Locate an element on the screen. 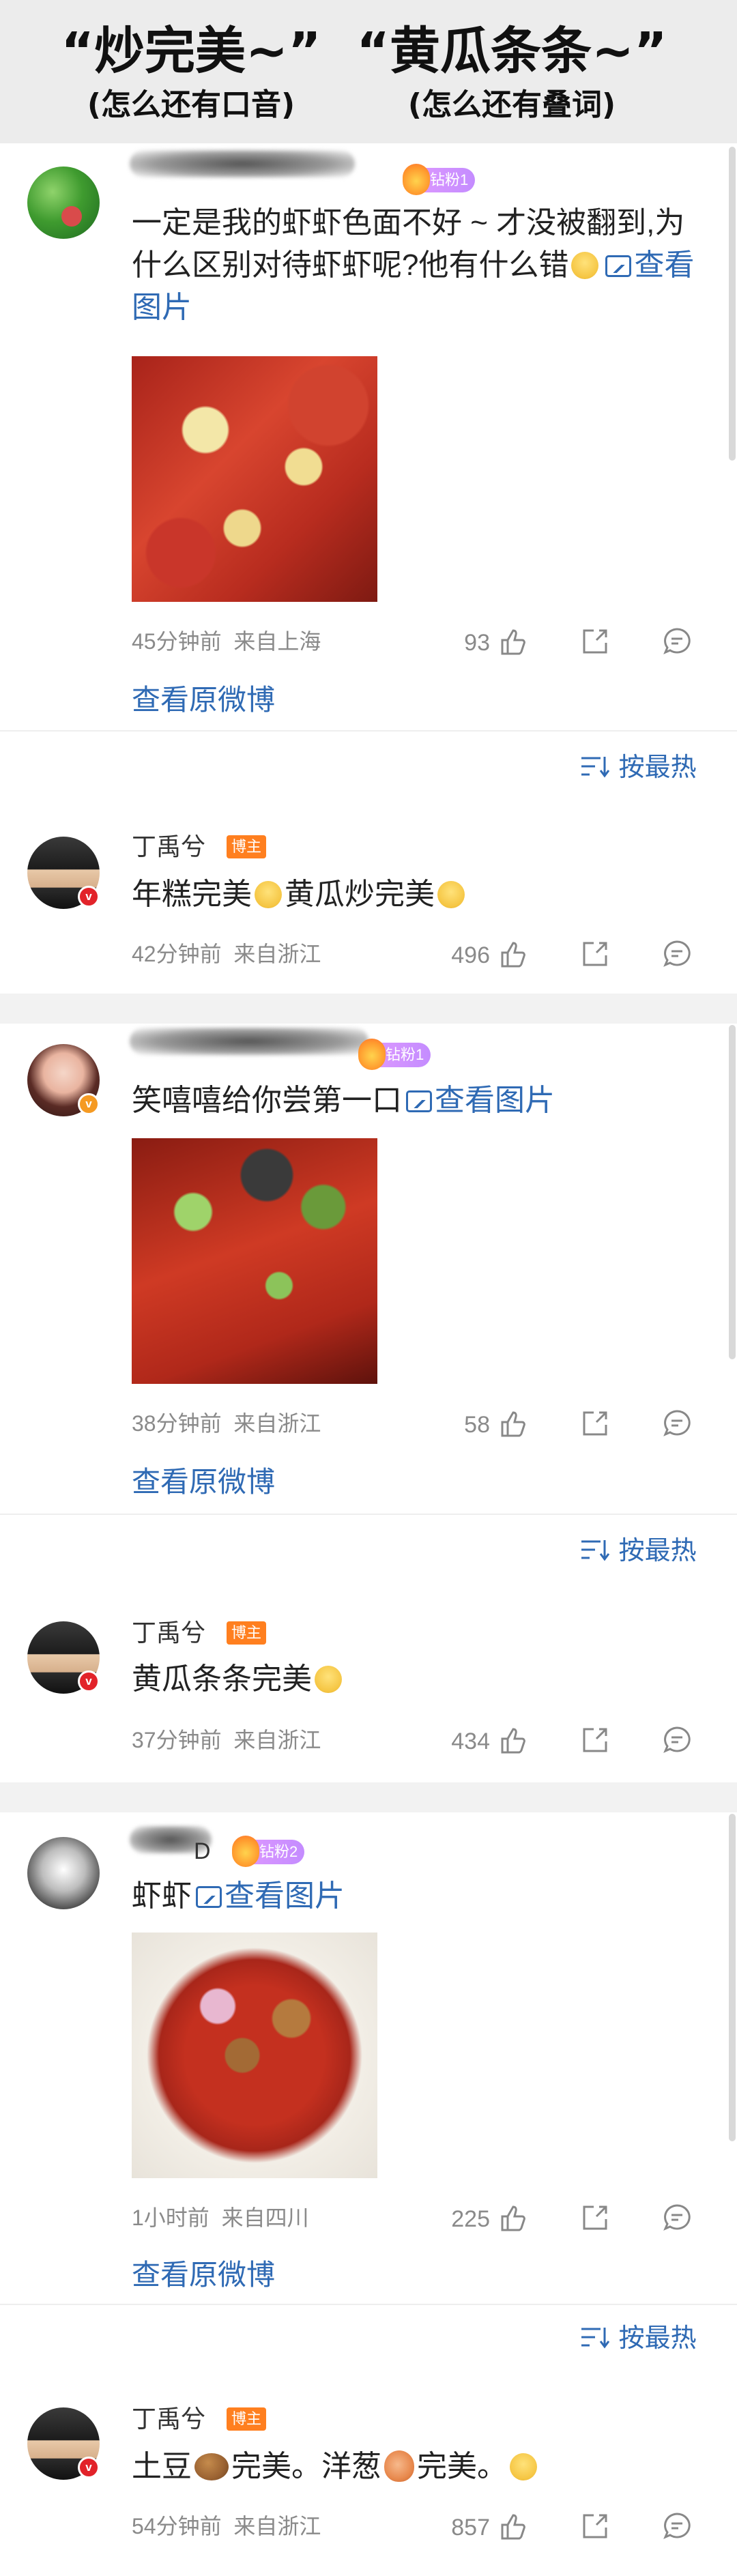 This screenshot has height=2576, width=737. like-count: 857 is located at coordinates (471, 2528).